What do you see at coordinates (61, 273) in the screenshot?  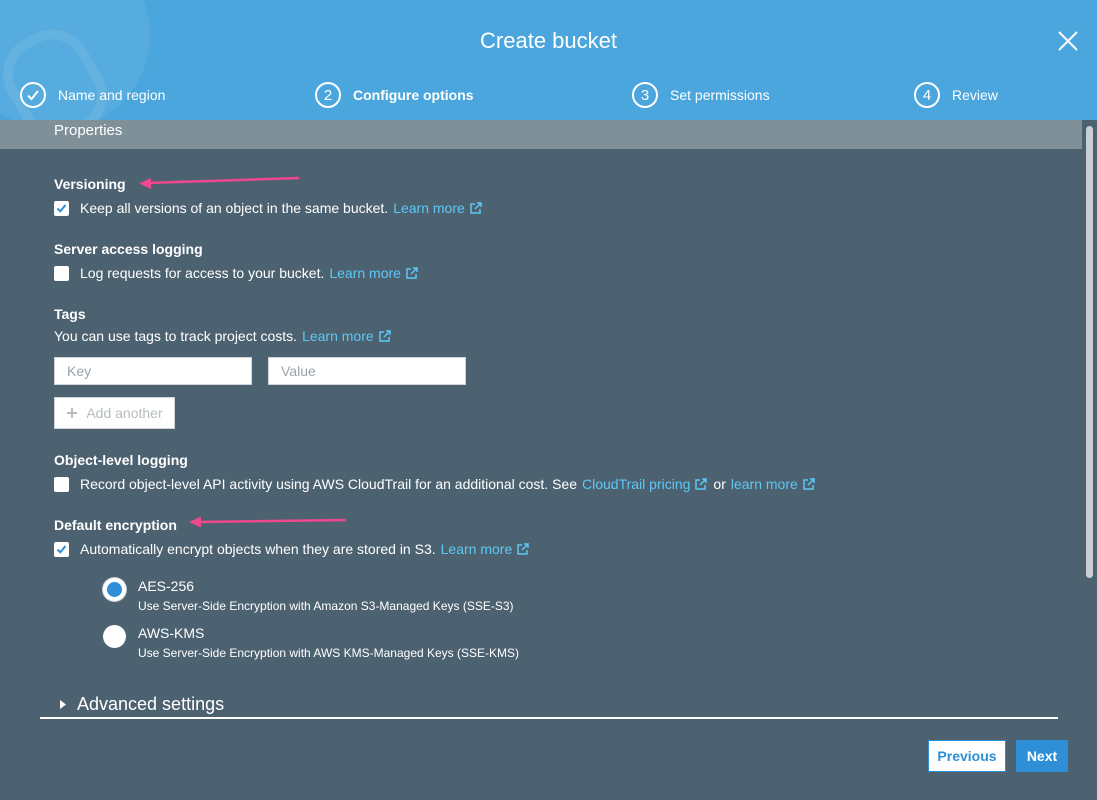 I see `server-access-logging-checkbox` at bounding box center [61, 273].